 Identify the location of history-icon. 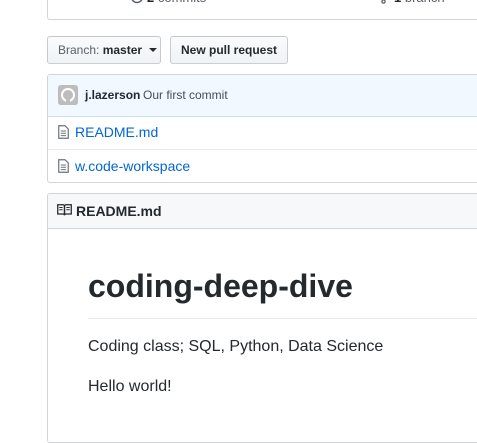
(137, 2).